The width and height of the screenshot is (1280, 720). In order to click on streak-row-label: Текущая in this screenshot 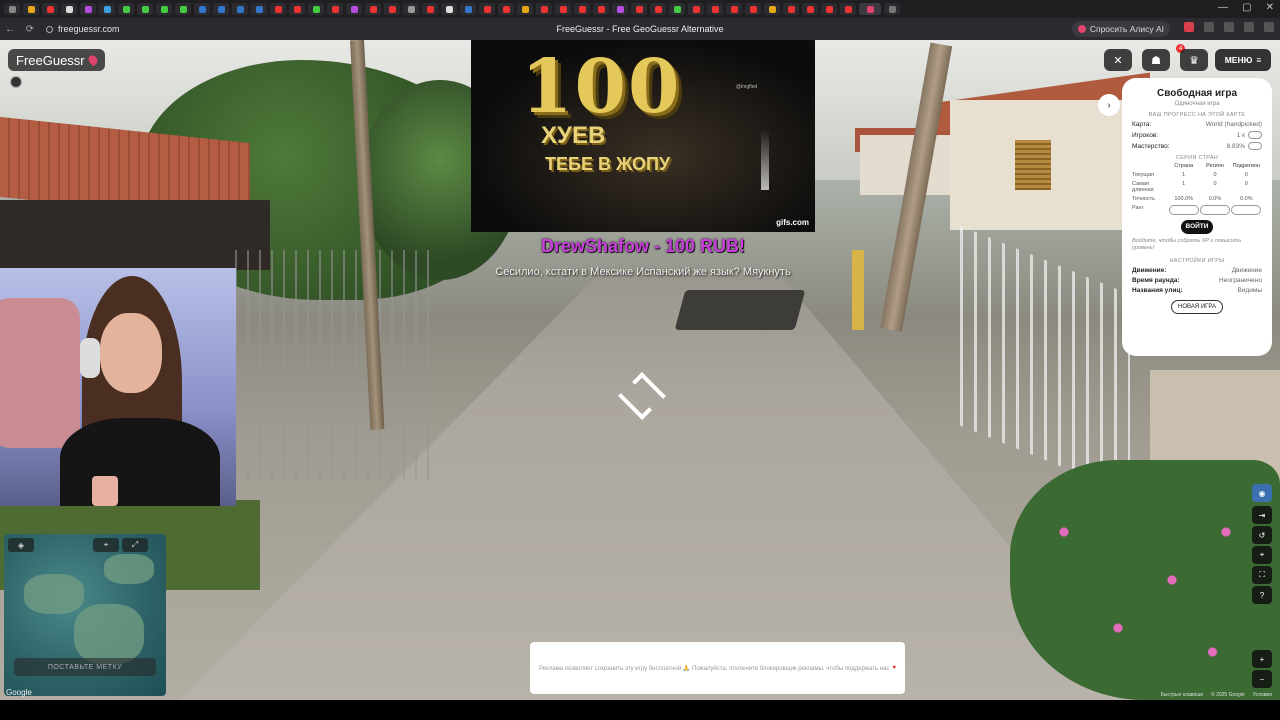, I will do `click(1143, 175)`.